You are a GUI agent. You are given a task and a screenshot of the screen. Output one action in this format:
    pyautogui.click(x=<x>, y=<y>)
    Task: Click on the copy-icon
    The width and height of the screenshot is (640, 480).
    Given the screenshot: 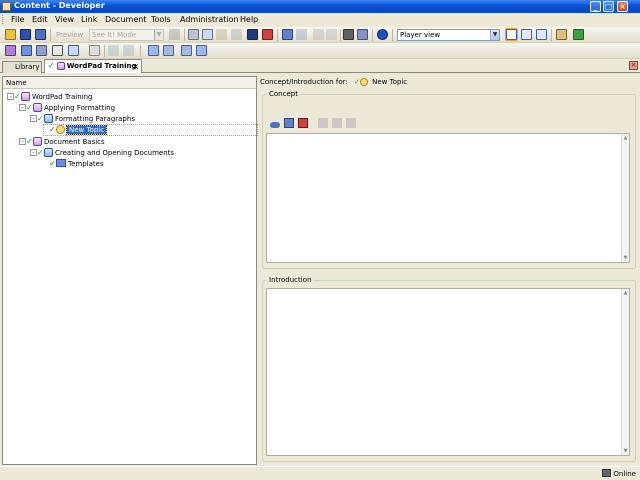 What is the action you would take?
    pyautogui.click(x=207, y=34)
    